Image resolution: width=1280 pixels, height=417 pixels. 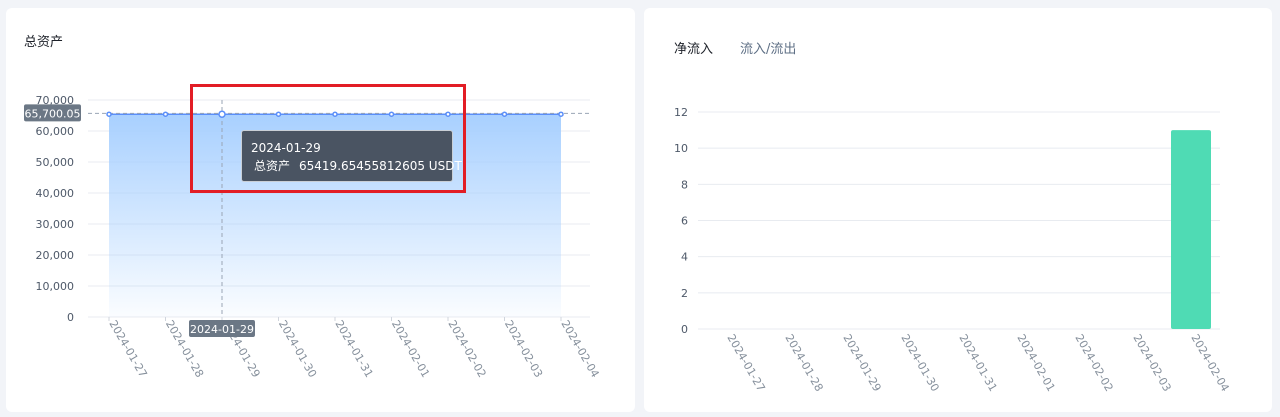 What do you see at coordinates (222, 329) in the screenshot?
I see `crosshair-x-label: 2024-01-29` at bounding box center [222, 329].